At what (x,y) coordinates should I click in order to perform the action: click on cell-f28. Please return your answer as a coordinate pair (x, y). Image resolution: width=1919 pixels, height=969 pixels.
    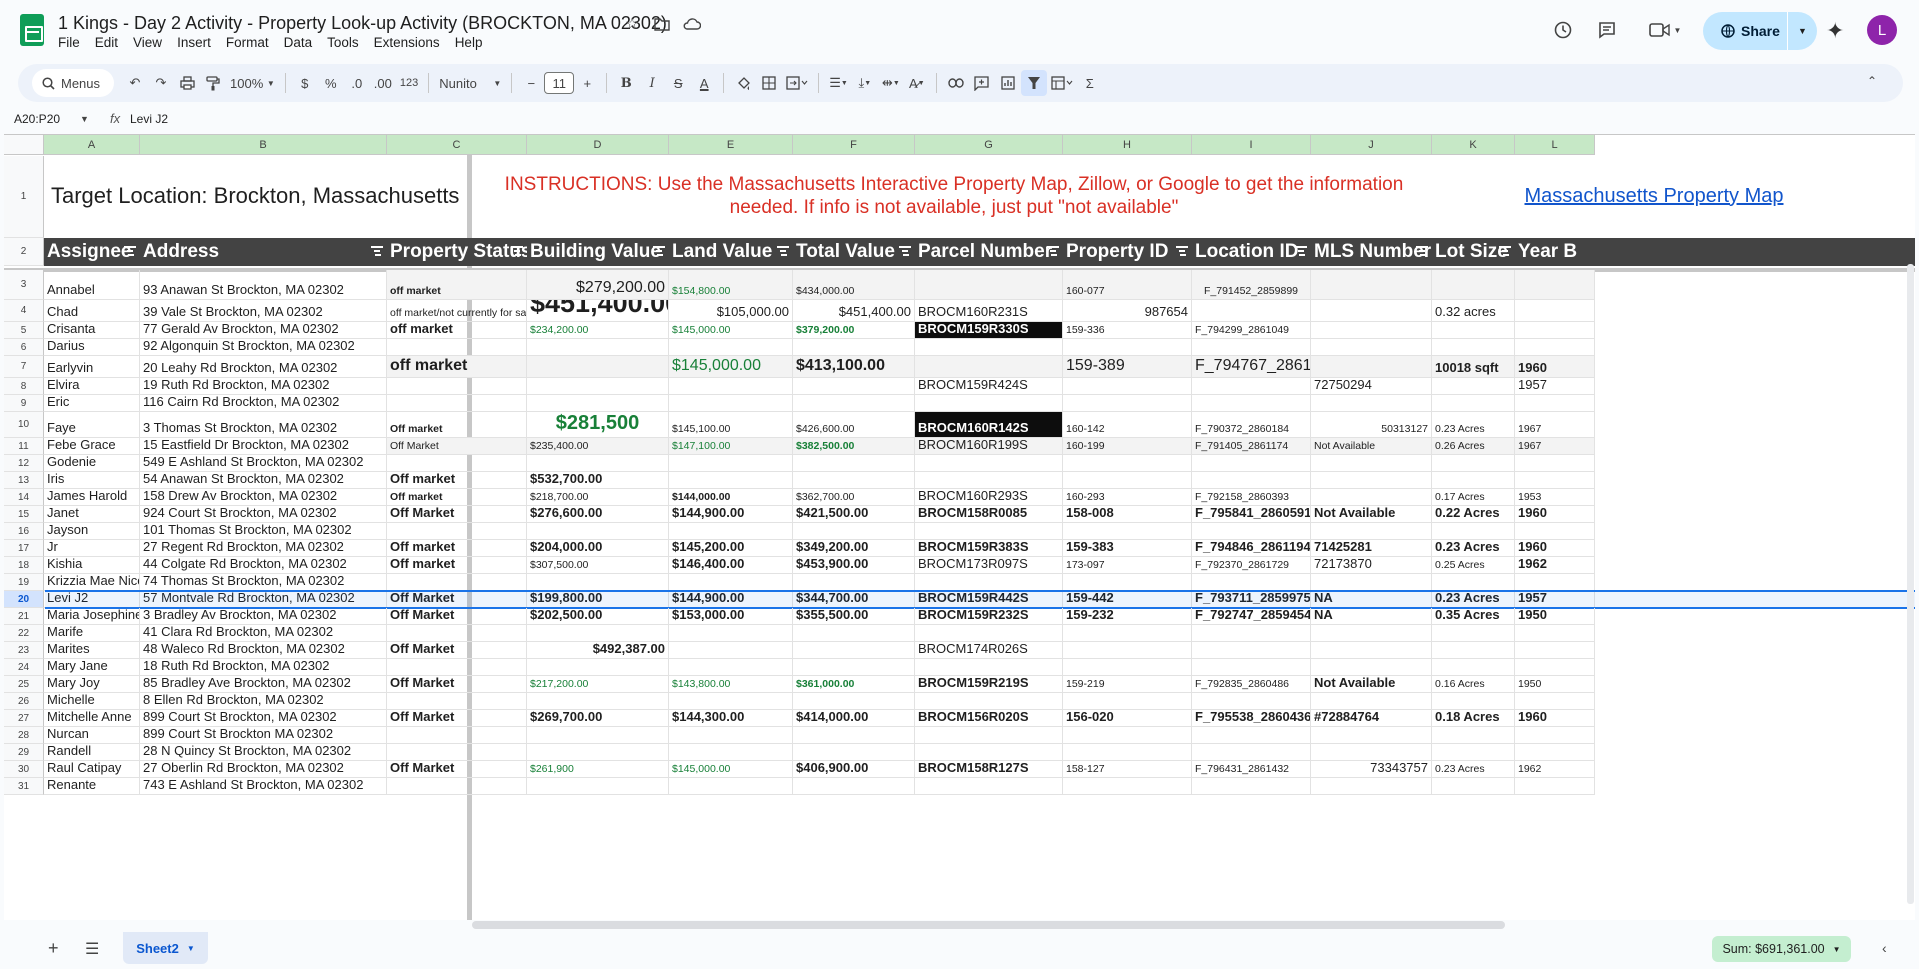
    Looking at the image, I should click on (854, 735).